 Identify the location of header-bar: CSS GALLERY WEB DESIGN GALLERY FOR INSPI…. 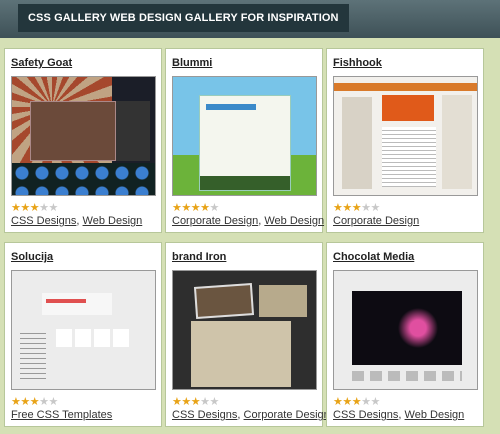
(250, 19).